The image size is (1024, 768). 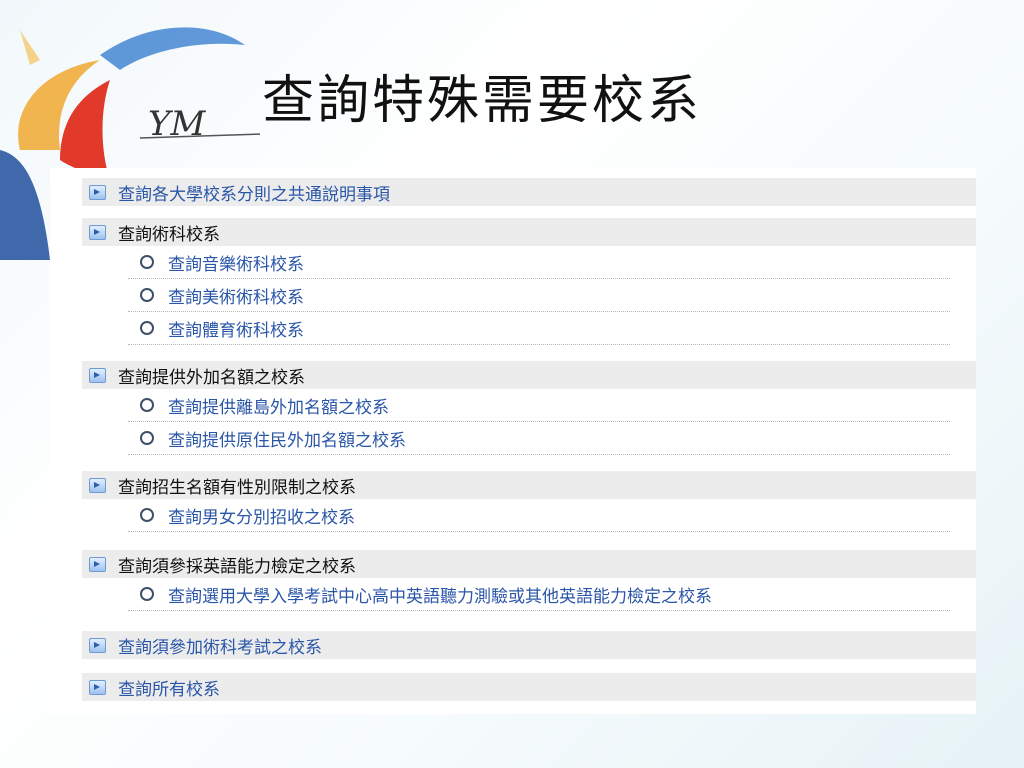 What do you see at coordinates (237, 485) in the screenshot?
I see `section-label: 查詢招生名額有性別限制之校系` at bounding box center [237, 485].